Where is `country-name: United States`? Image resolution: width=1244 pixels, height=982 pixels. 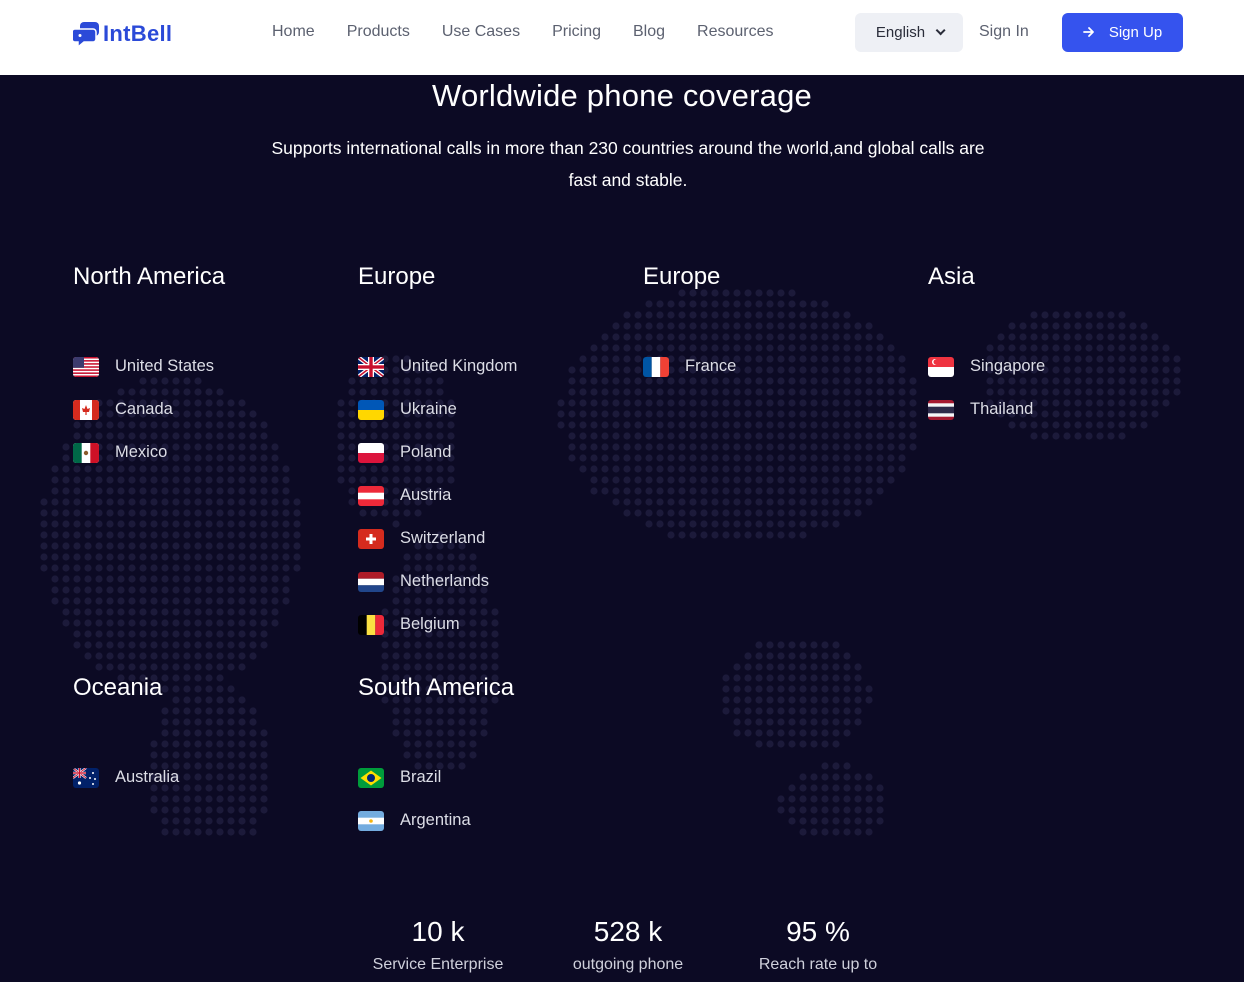
country-name: United States is located at coordinates (165, 366).